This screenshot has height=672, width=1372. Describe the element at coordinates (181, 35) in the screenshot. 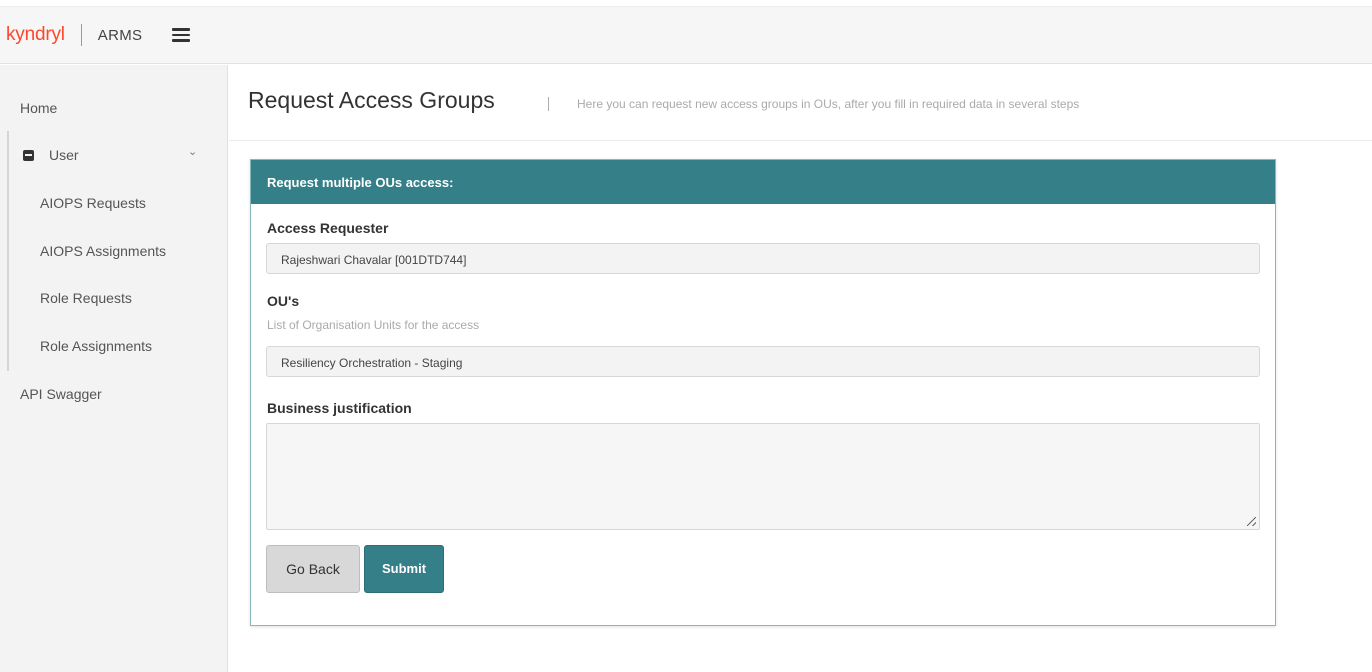

I see `hamburger-menu-icon` at that location.